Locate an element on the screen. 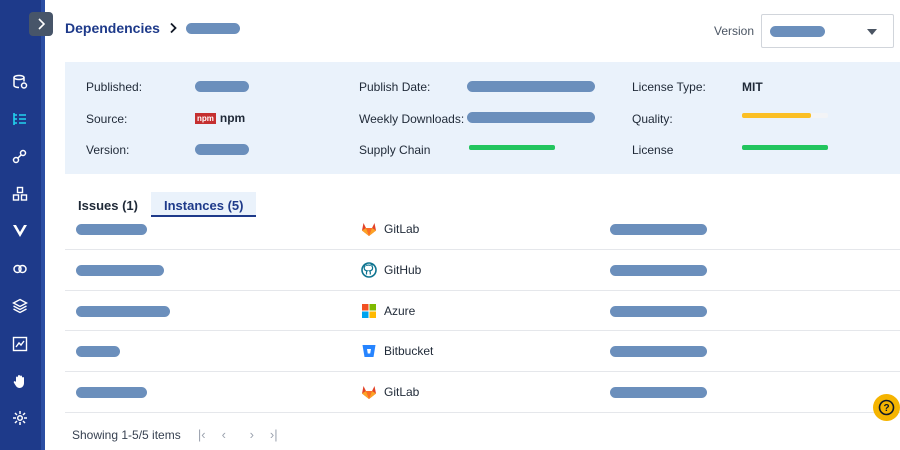 Image resolution: width=900 pixels, height=450 pixels. chevron-down-icon is located at coordinates (872, 32).